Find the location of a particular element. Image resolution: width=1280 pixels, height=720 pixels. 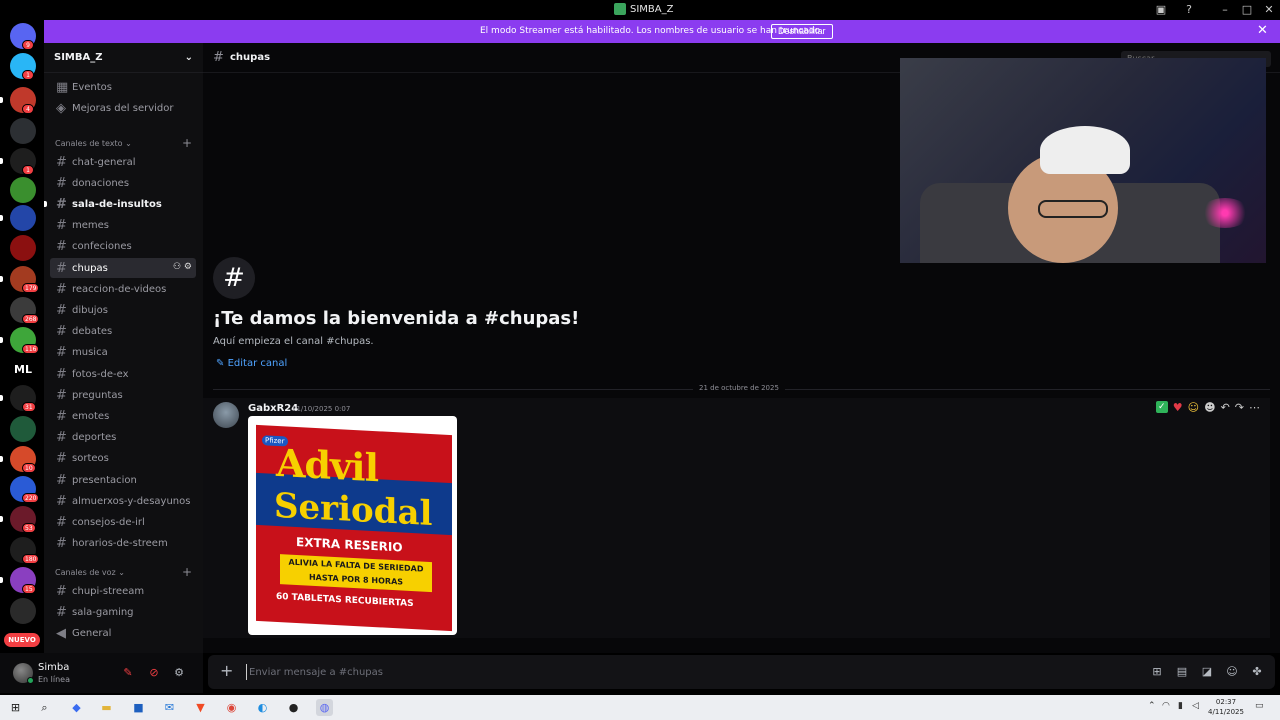

reply-icon: ↶ is located at coordinates (1225, 407).